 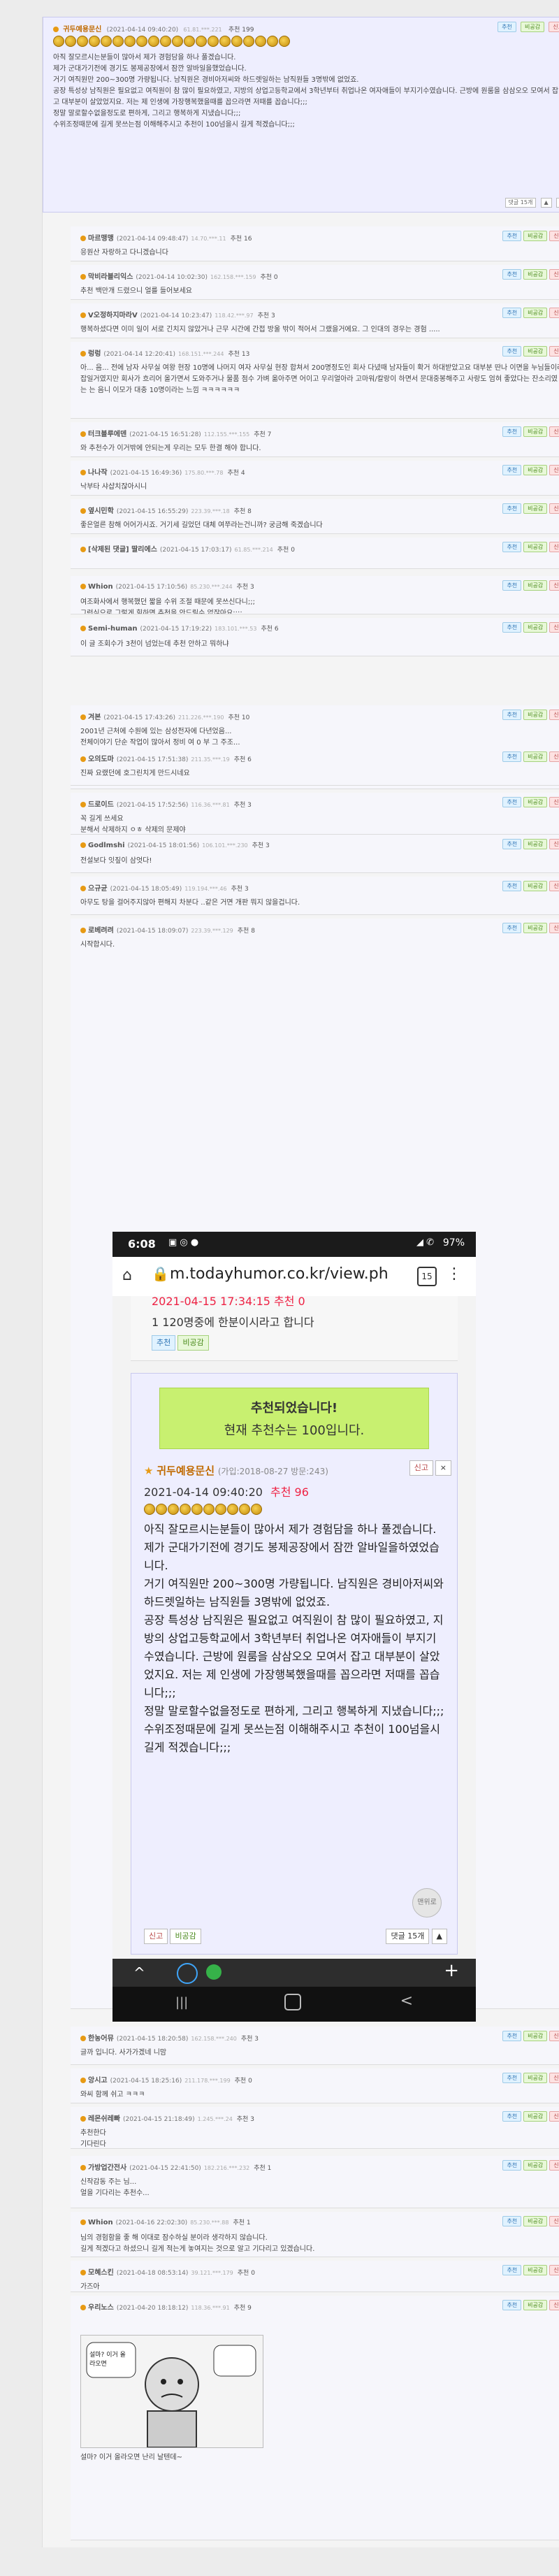 What do you see at coordinates (292, 2002) in the screenshot?
I see `home-button-icon` at bounding box center [292, 2002].